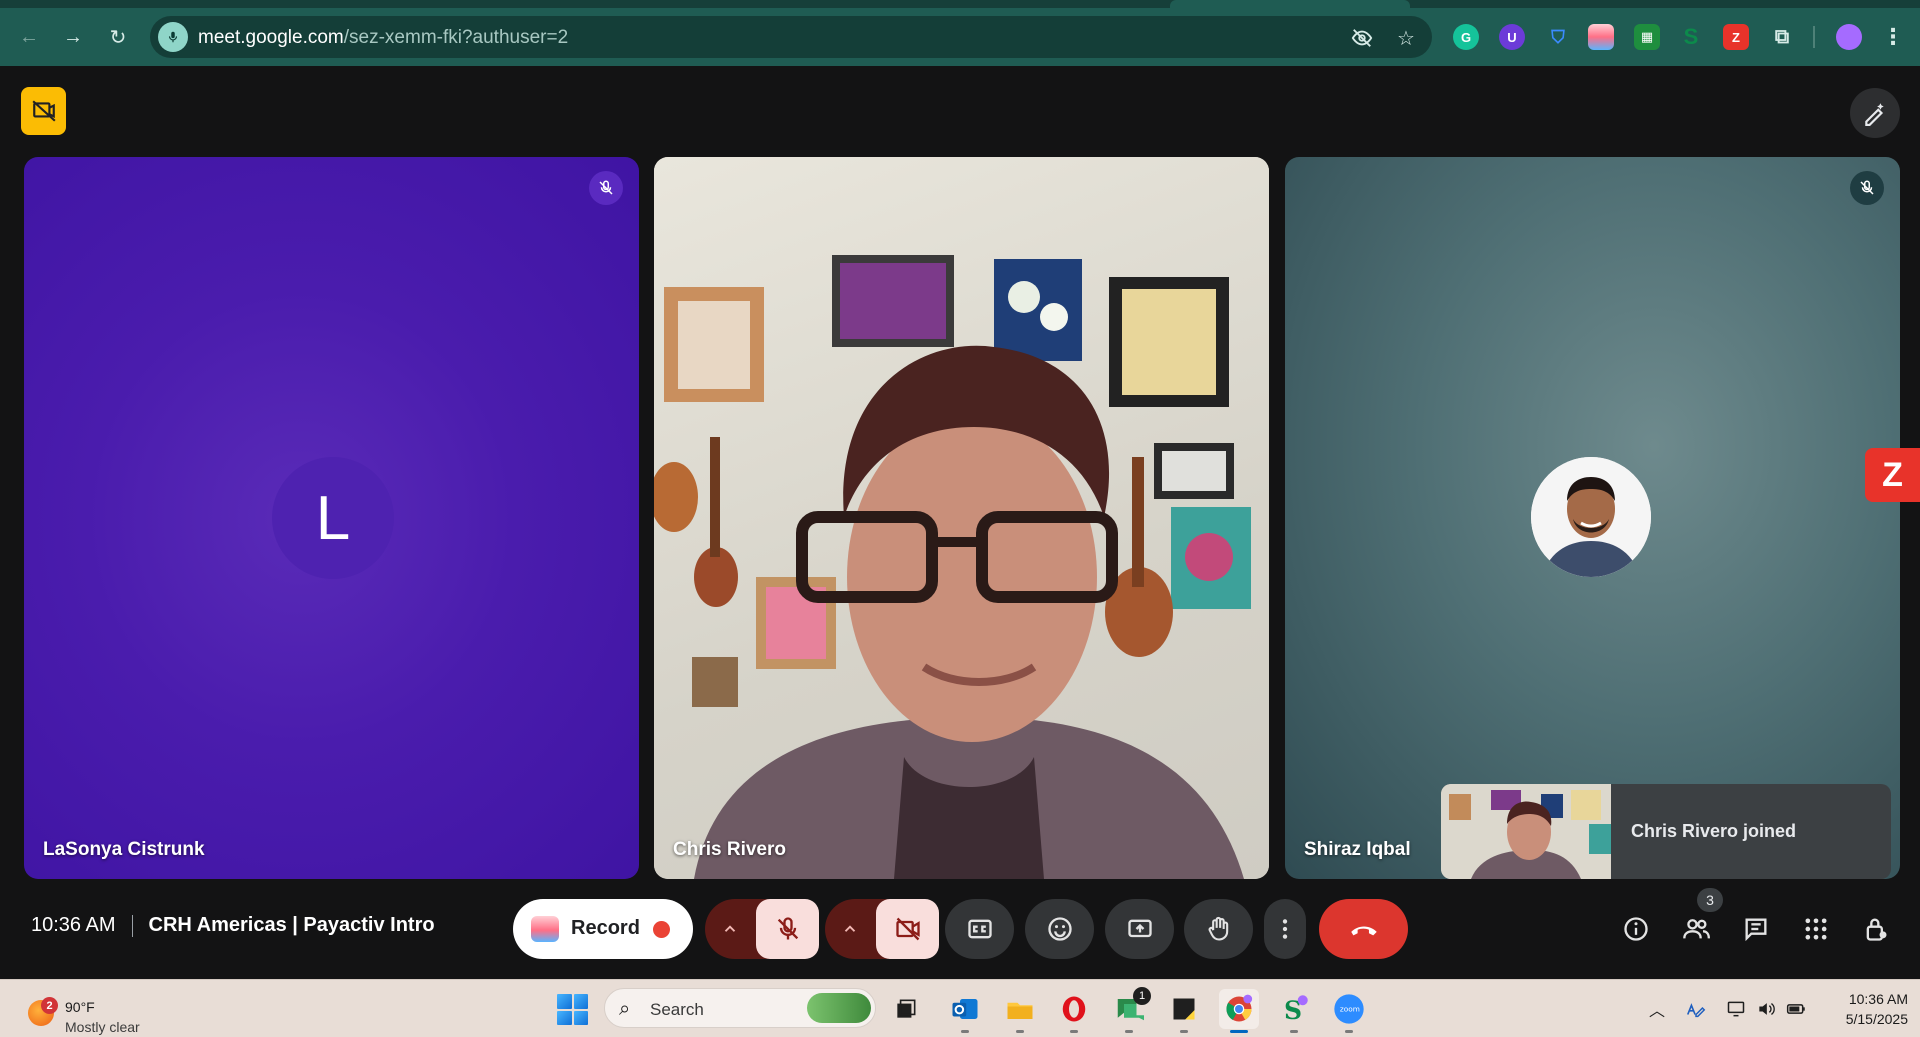 This screenshot has height=1037, width=1920. What do you see at coordinates (965, 1011) in the screenshot?
I see `outlook-icon` at bounding box center [965, 1011].